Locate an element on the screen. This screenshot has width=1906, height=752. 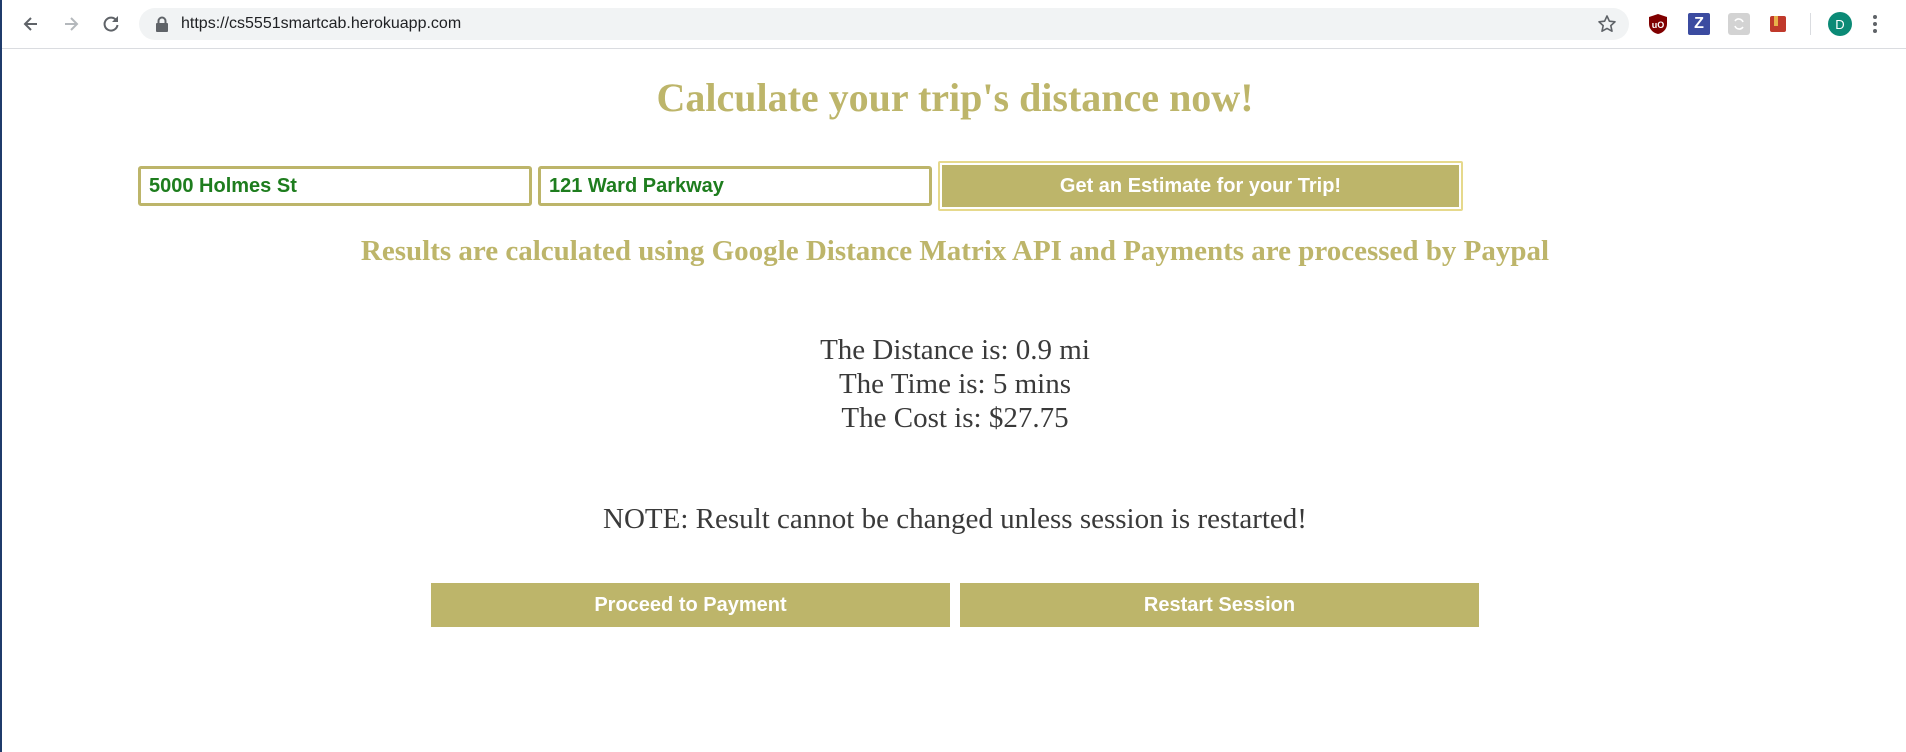
cost-result: The Cost is: $27.75 is located at coordinates (955, 418).